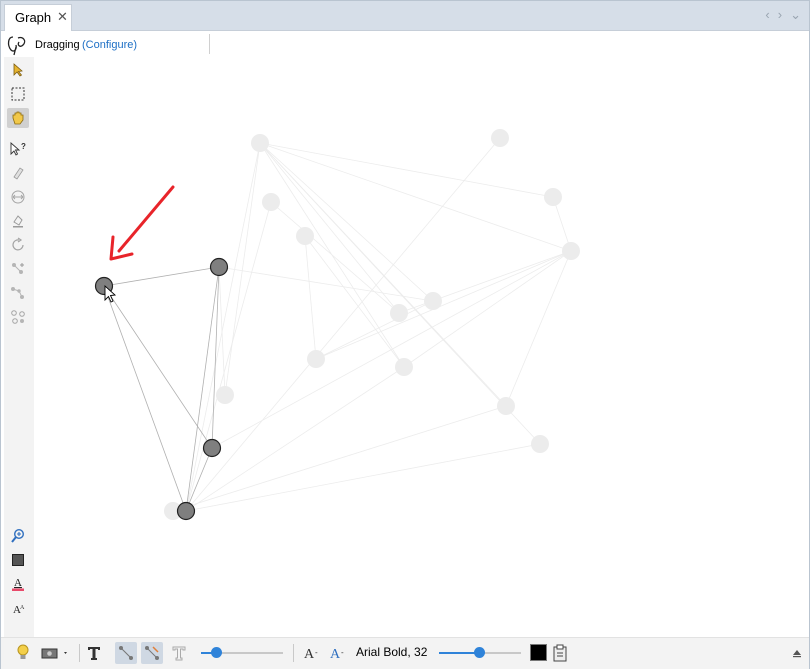 The height and width of the screenshot is (669, 810). Describe the element at coordinates (391, 652) in the screenshot. I see `font-label: Arial Bold, 32` at that location.